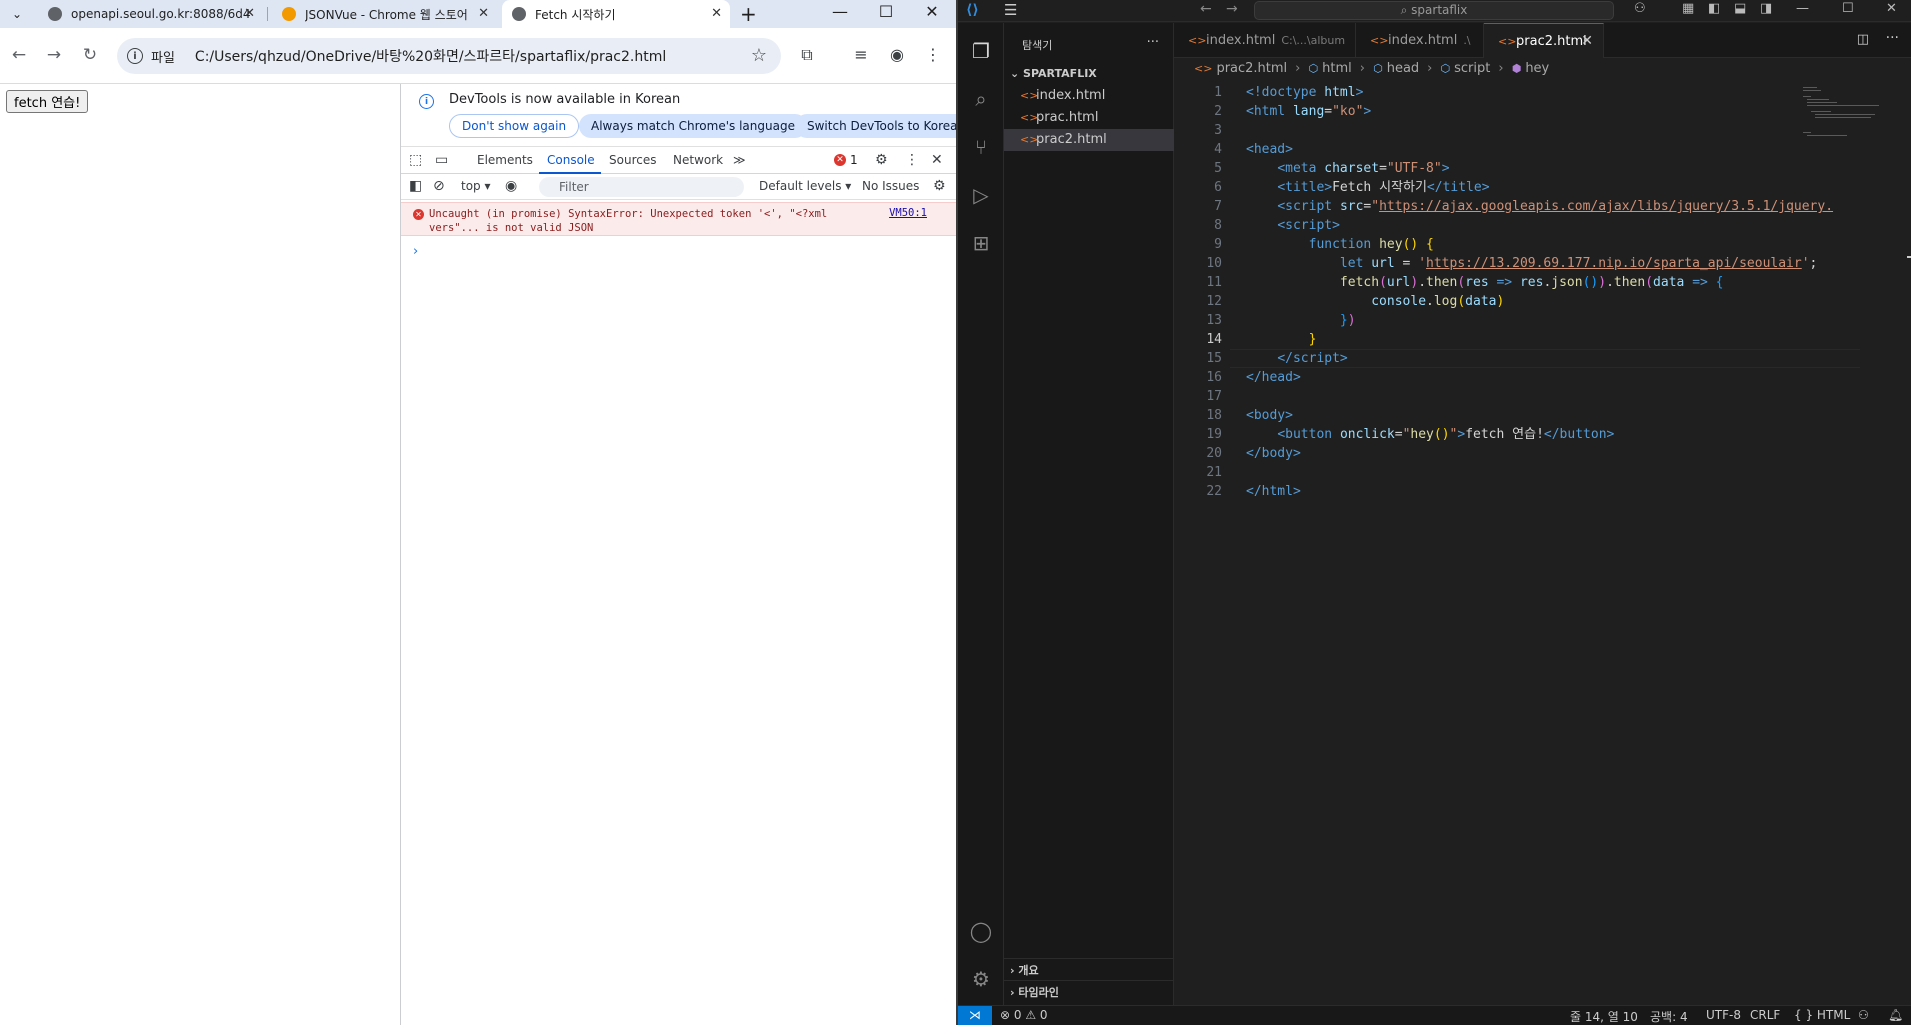  I want to click on editor-tab-index: <> index.html .\, so click(1420, 40).